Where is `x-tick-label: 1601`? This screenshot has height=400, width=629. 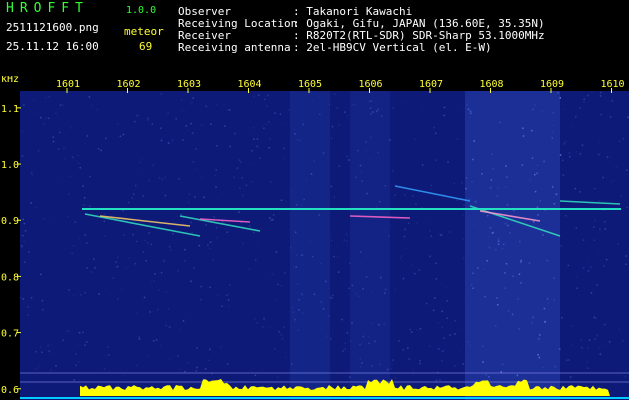 x-tick-label: 1601 is located at coordinates (68, 84).